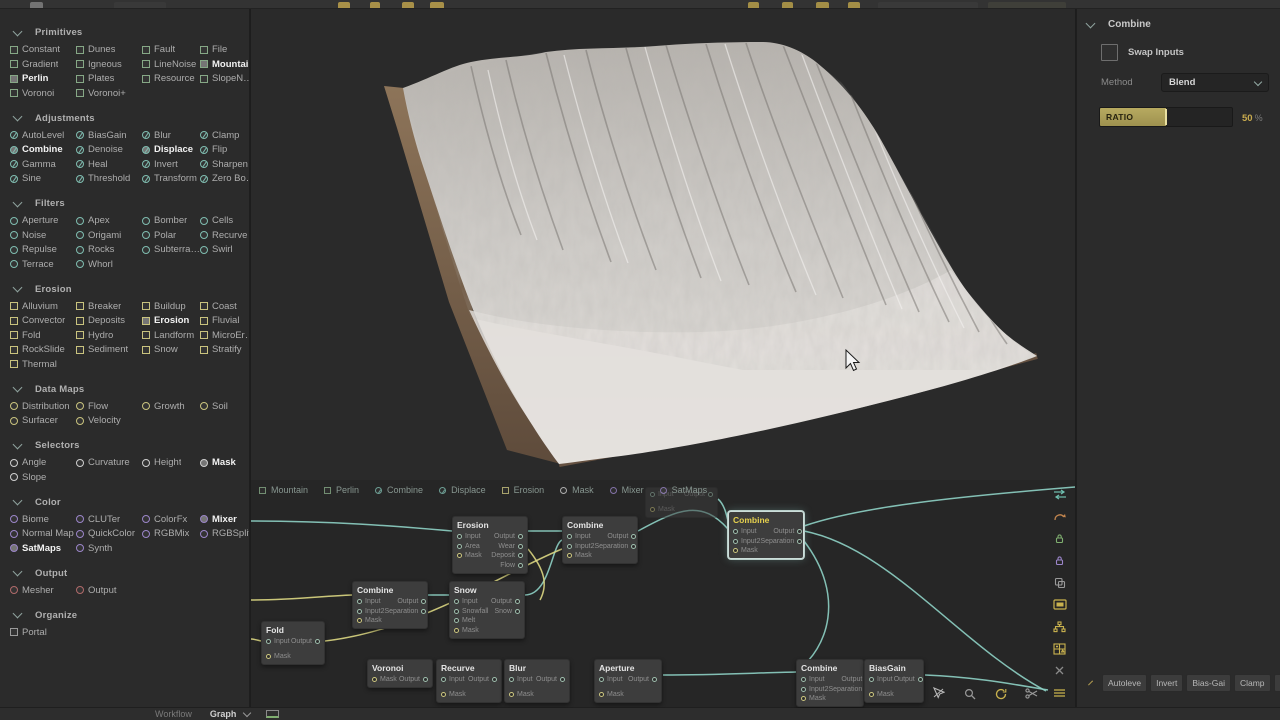  Describe the element at coordinates (171, 349) in the screenshot. I see `lib-item-snow: Snow` at that location.